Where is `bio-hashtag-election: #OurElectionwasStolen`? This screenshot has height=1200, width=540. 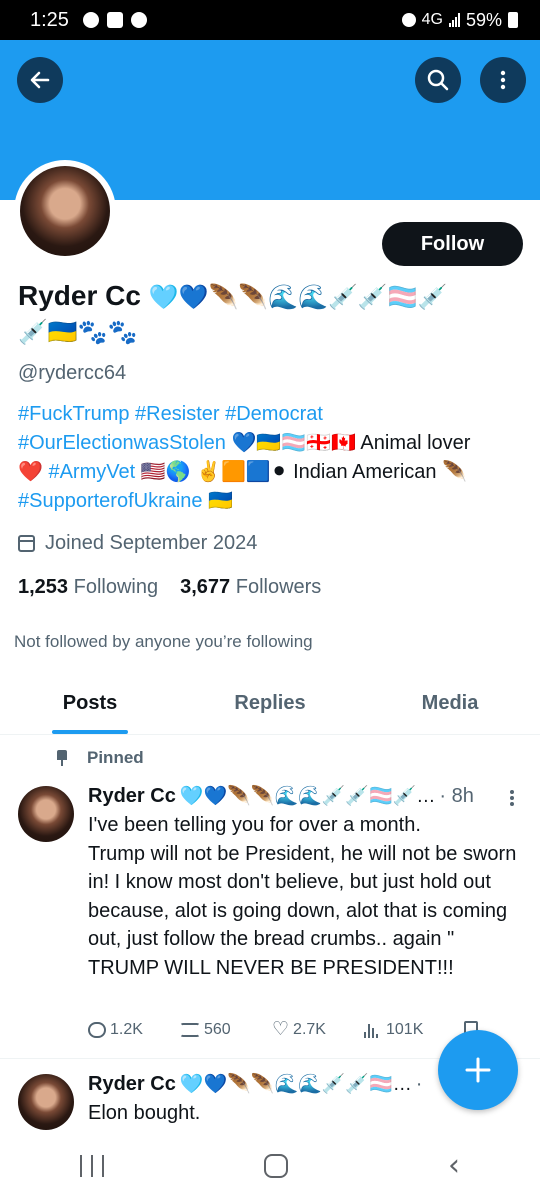
bio-hashtag-election: #OurElectionwasStolen is located at coordinates (122, 443).